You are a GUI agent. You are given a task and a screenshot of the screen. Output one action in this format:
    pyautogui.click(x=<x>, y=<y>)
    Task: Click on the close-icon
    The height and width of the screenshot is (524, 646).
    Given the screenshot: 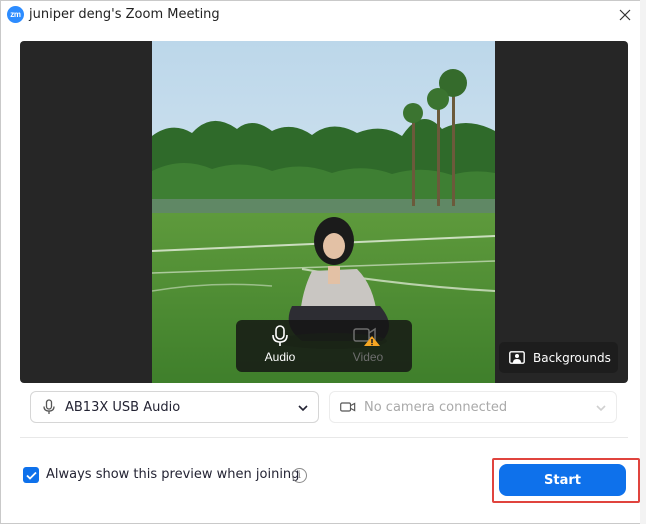 What is the action you would take?
    pyautogui.click(x=625, y=15)
    